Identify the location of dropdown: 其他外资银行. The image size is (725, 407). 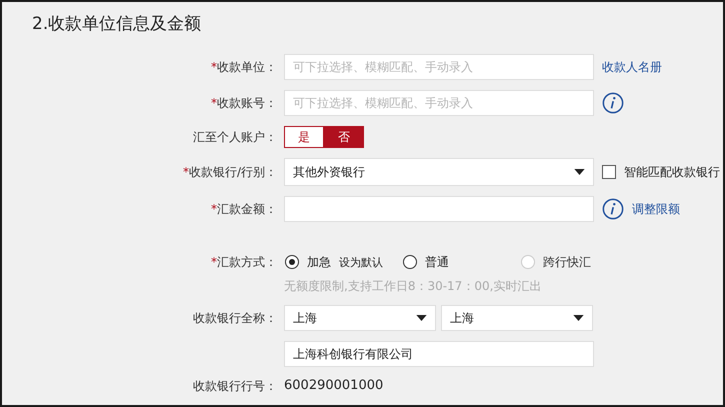
(439, 172).